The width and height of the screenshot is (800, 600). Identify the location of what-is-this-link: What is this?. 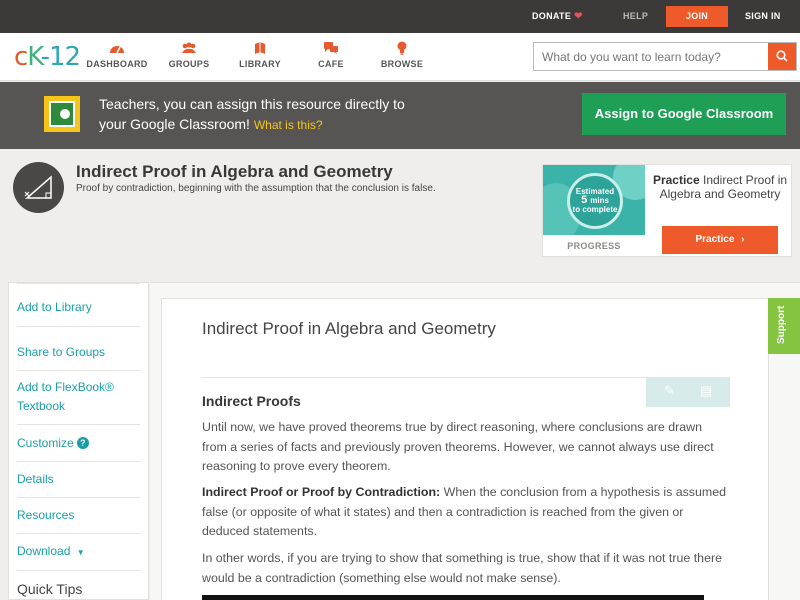
(288, 125).